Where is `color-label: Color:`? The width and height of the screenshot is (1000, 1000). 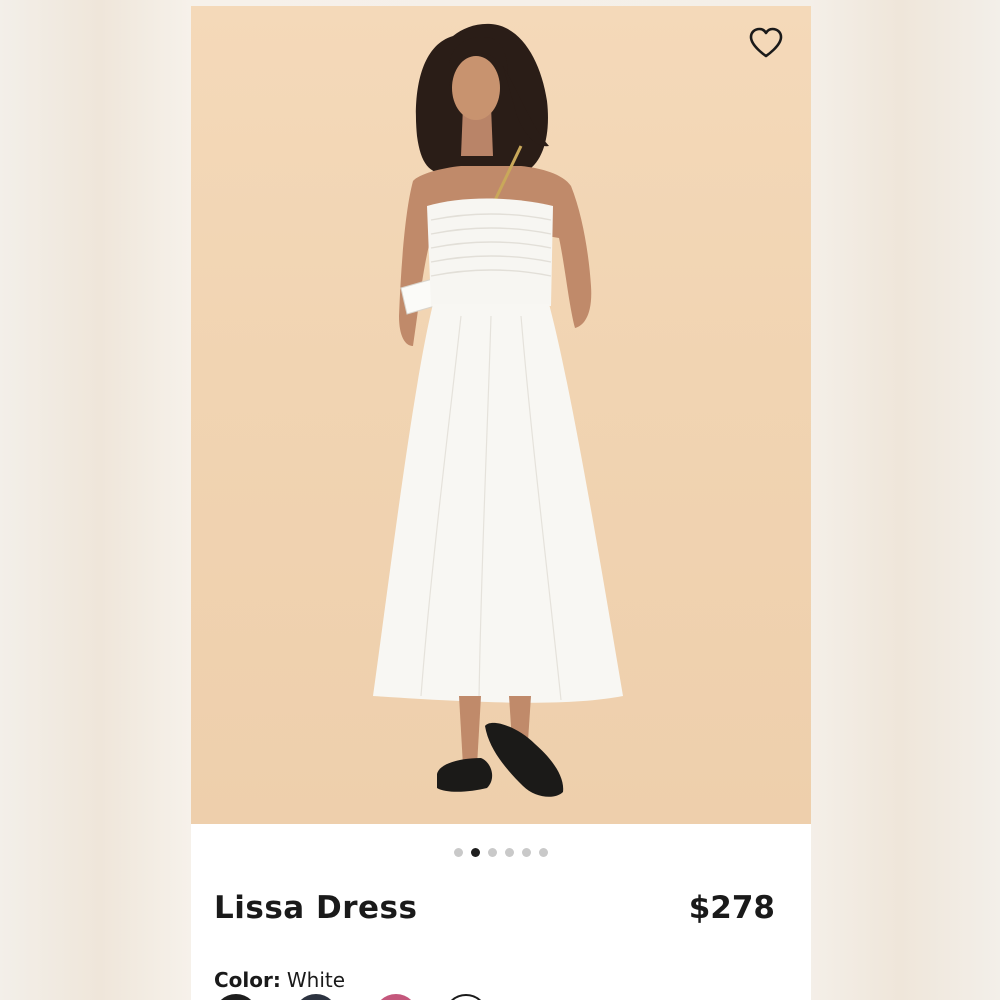 color-label: Color: is located at coordinates (247, 980).